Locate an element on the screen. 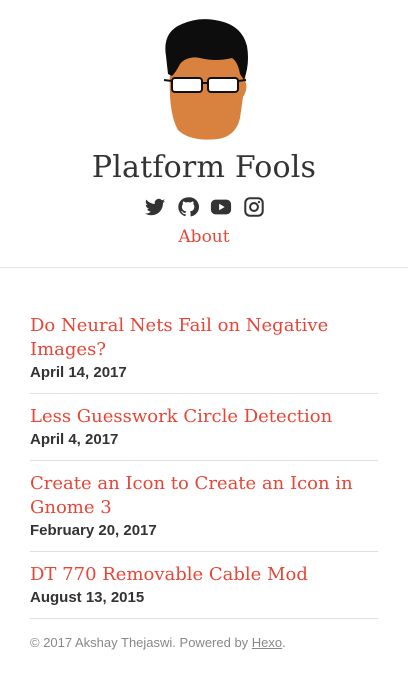  site-title: Platform Fools is located at coordinates (204, 168).